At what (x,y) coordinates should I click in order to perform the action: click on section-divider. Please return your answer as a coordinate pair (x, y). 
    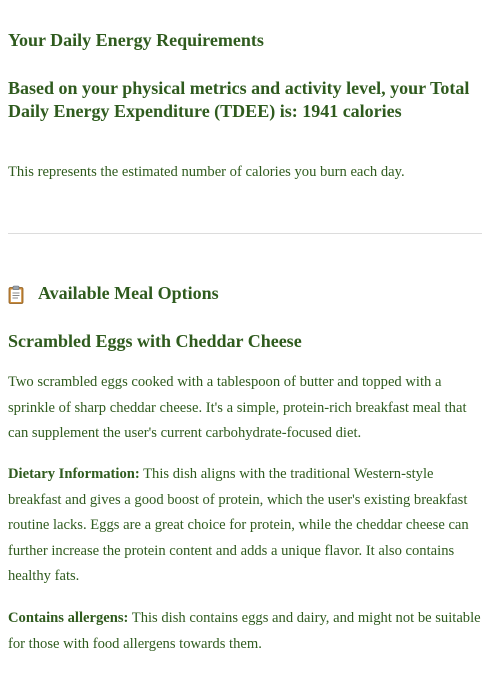
    Looking at the image, I should click on (245, 233).